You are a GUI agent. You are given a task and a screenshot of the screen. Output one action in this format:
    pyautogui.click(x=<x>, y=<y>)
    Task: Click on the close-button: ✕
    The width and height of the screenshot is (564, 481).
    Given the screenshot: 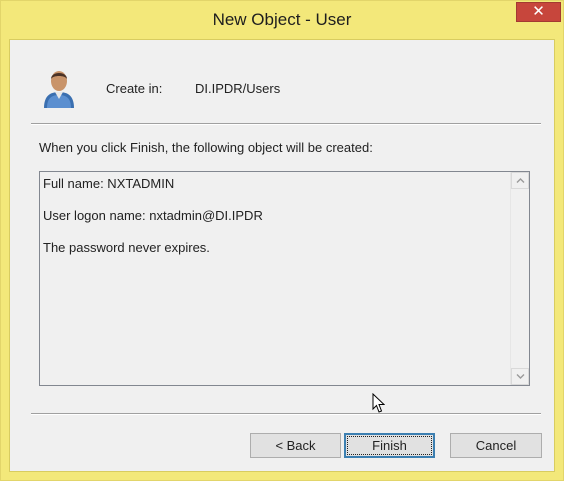 What is the action you would take?
    pyautogui.click(x=538, y=12)
    